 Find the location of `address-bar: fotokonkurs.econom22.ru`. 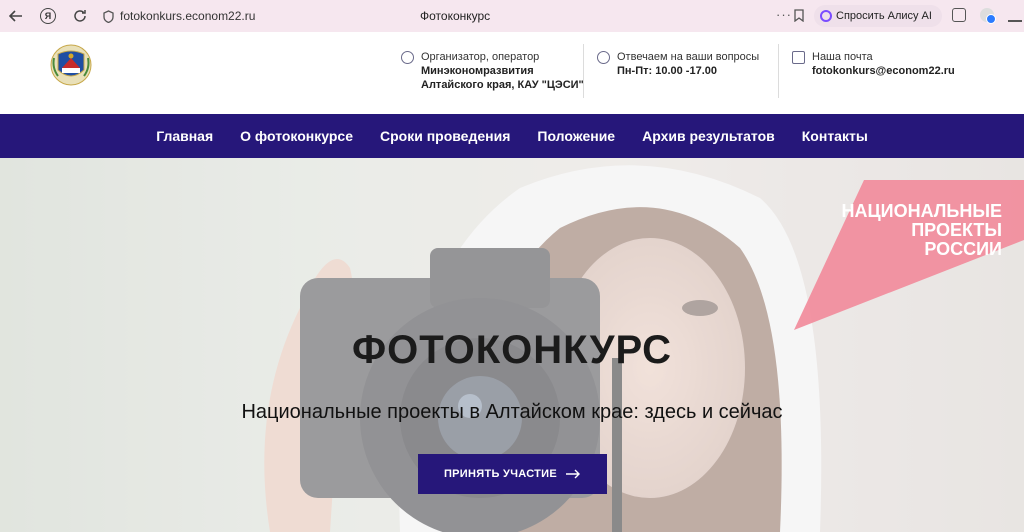

address-bar: fotokonkurs.econom22.ru is located at coordinates (270, 16).